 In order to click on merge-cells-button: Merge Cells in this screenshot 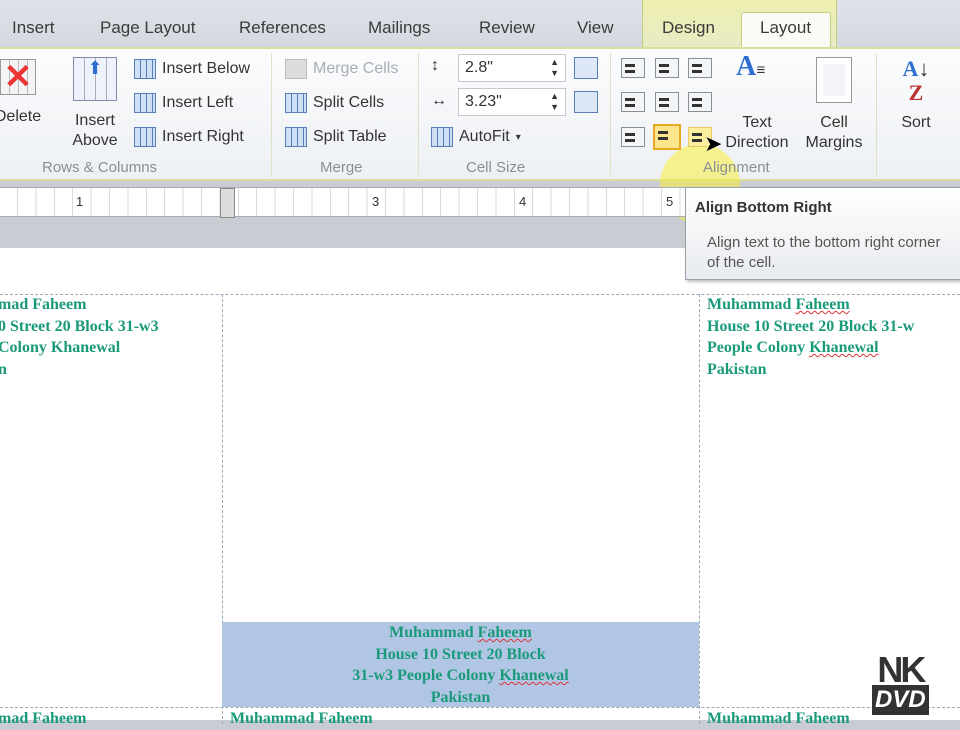, I will do `click(341, 69)`.